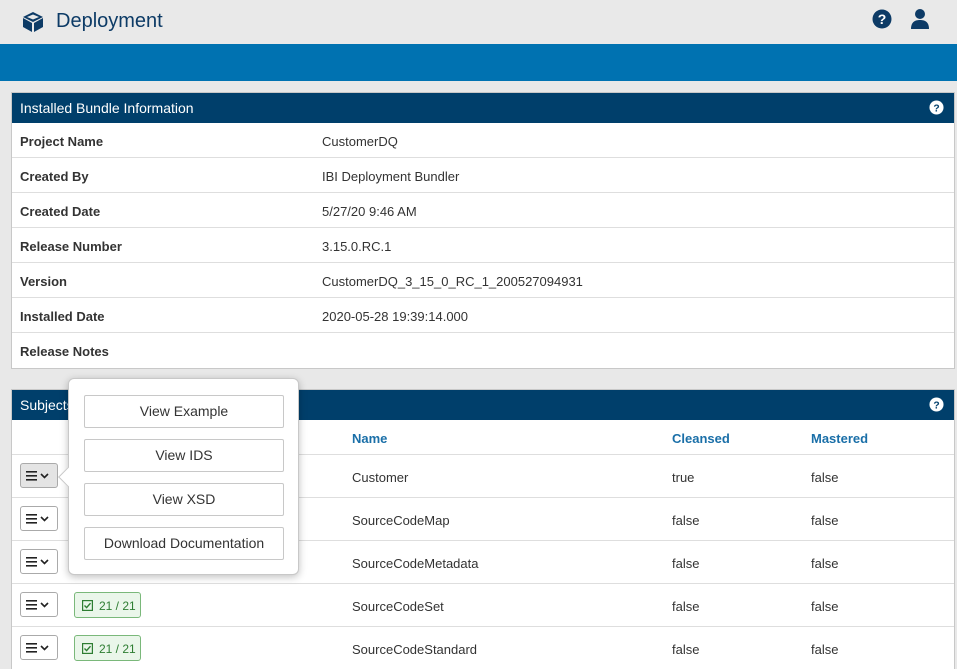 This screenshot has width=957, height=669. What do you see at coordinates (357, 246) in the screenshot?
I see `info-value: 3.15.0.RC.1` at bounding box center [357, 246].